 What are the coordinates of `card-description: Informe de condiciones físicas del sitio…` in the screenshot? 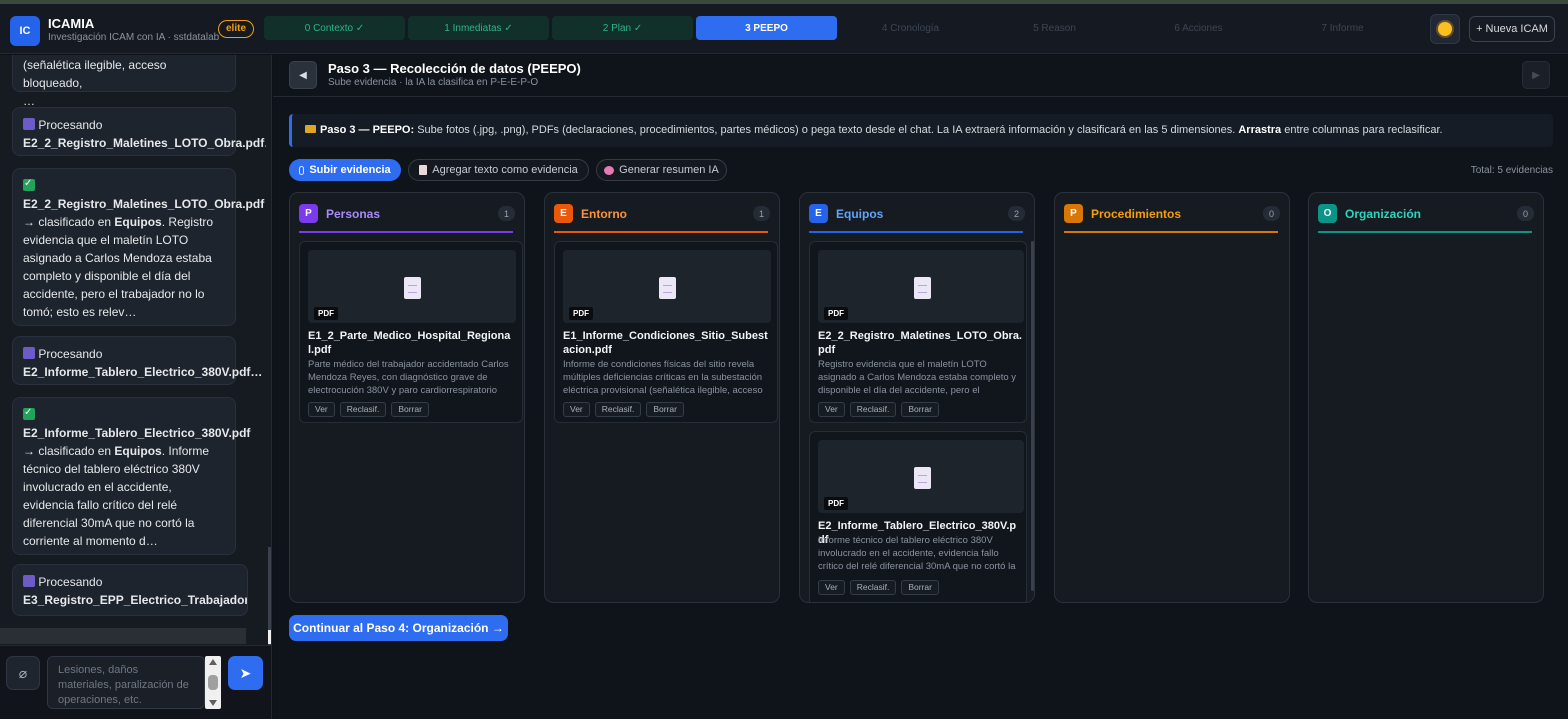 It's located at (663, 377).